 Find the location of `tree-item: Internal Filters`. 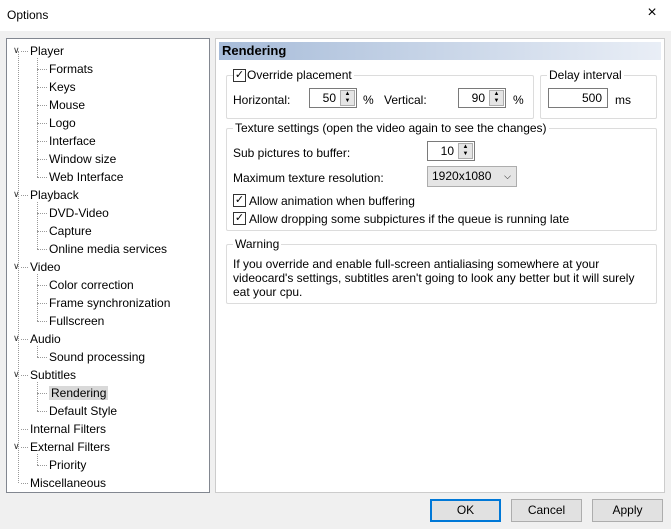

tree-item: Internal Filters is located at coordinates (68, 429).